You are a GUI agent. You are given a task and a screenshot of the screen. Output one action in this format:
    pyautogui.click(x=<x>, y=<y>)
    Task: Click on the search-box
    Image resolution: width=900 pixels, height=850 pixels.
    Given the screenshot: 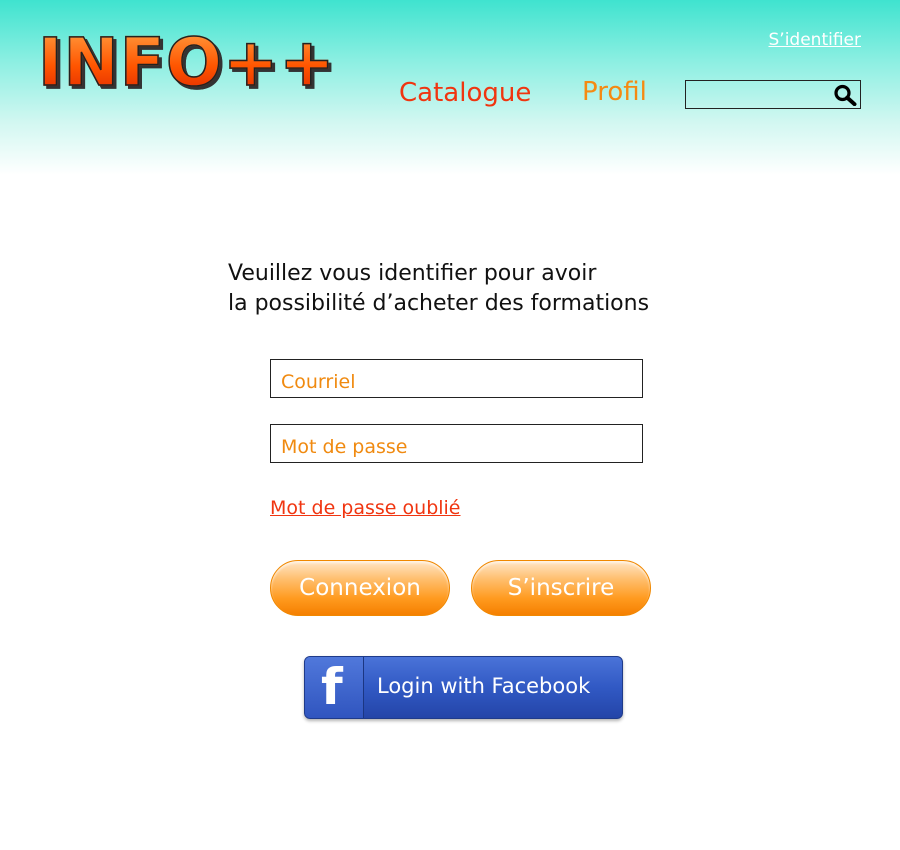 What is the action you would take?
    pyautogui.click(x=773, y=94)
    